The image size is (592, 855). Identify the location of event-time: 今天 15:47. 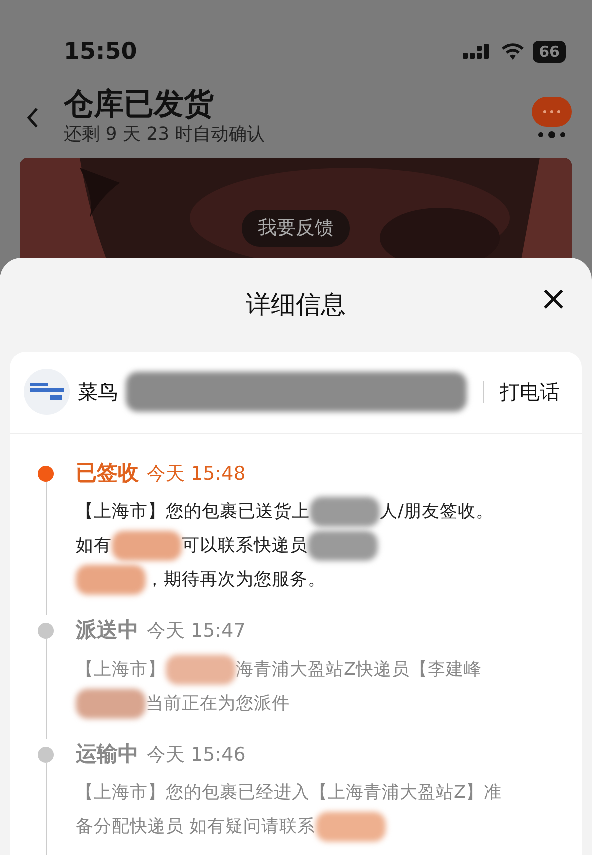
(196, 631).